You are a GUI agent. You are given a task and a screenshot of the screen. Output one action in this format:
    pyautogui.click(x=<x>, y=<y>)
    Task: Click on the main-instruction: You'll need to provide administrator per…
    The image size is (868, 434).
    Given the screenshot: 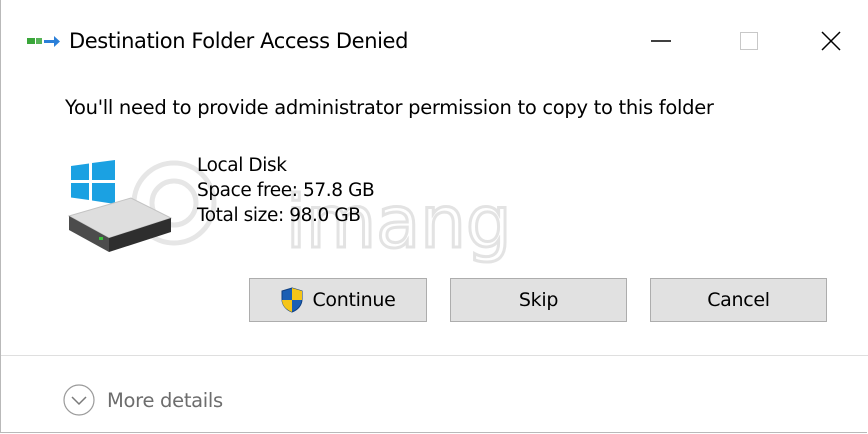 What is the action you would take?
    pyautogui.click(x=389, y=107)
    